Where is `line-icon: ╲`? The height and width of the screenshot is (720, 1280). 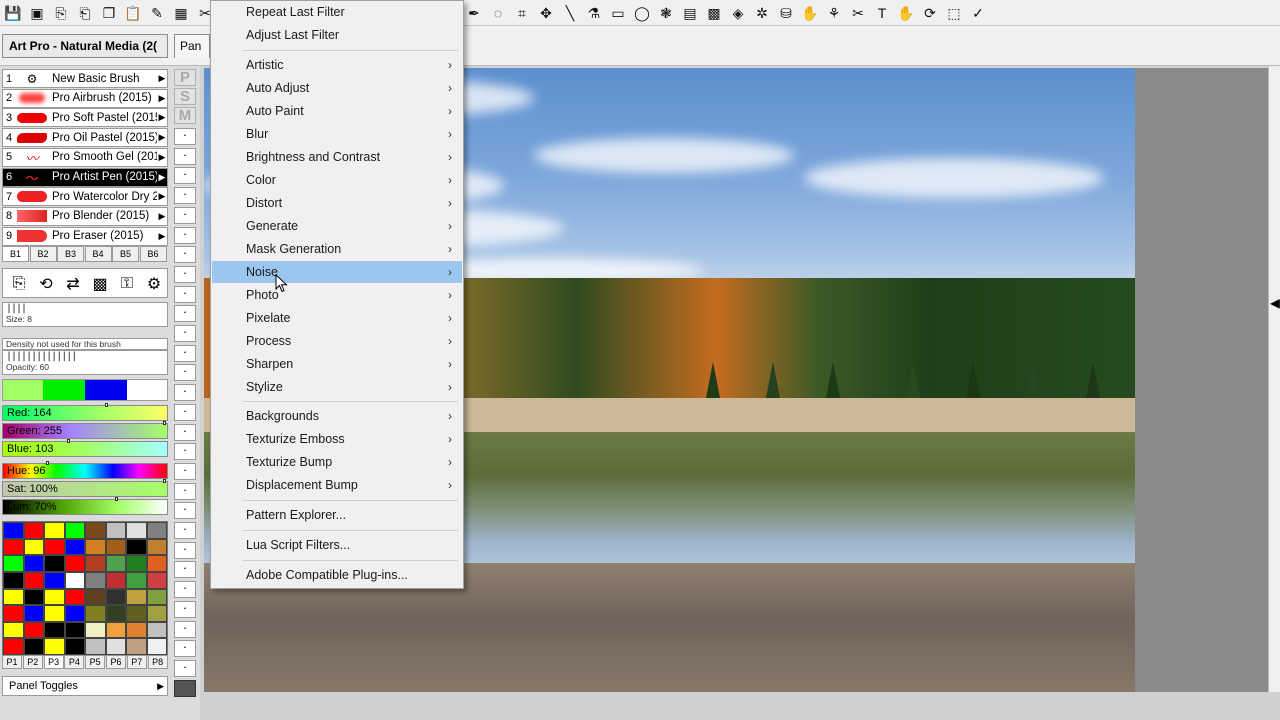 line-icon: ╲ is located at coordinates (570, 13).